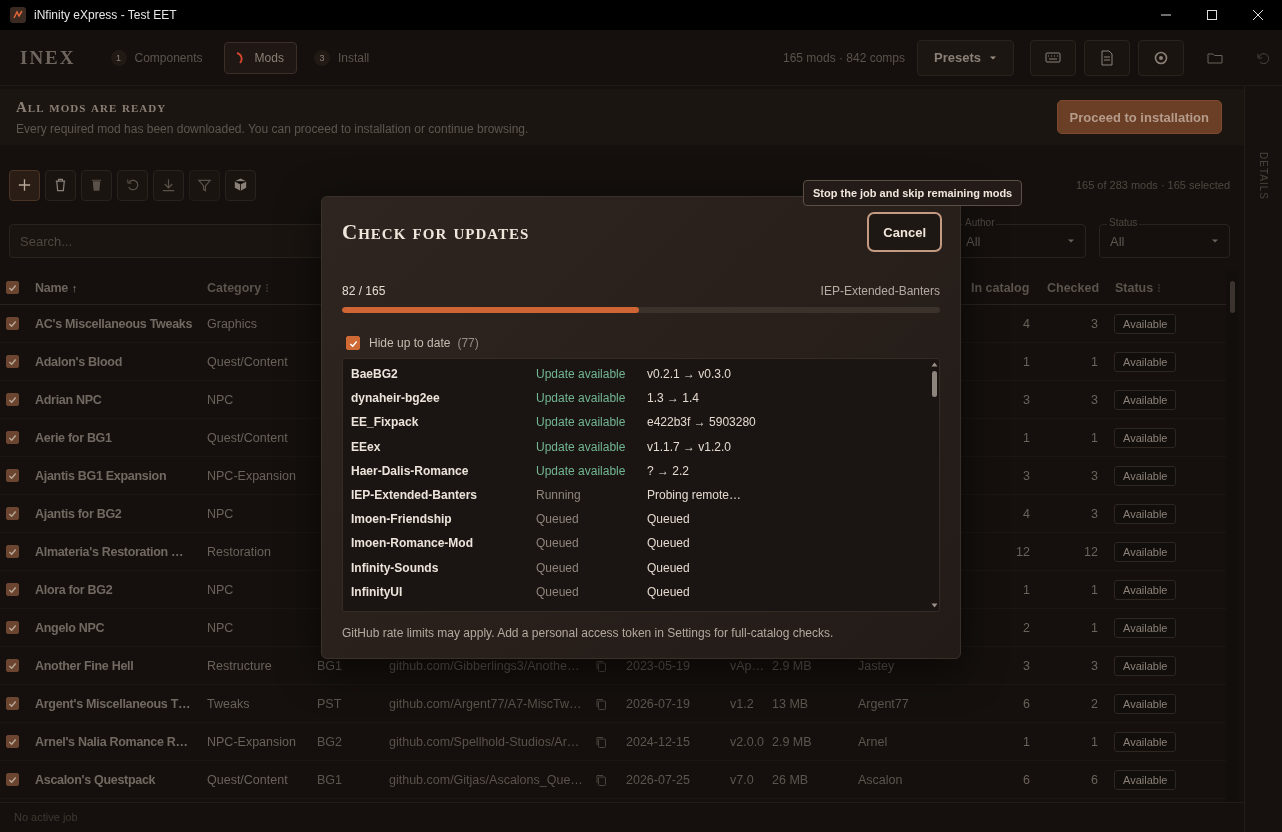 The image size is (1282, 832). I want to click on catalog-count: 2, so click(1026, 627).